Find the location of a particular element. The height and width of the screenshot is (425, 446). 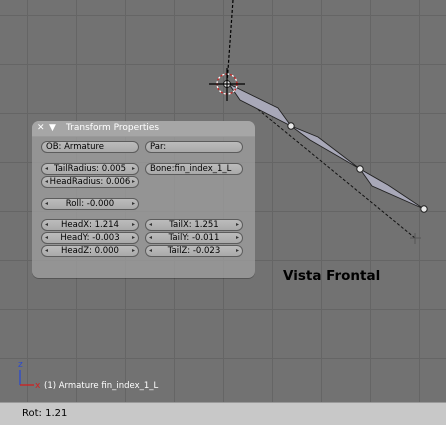

roll-value: Roll: -0.000 is located at coordinates (90, 204).